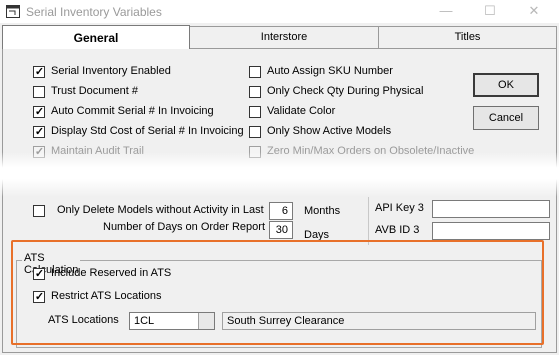 The width and height of the screenshot is (559, 355). I want to click on auto-commit-serial-label: Auto Commit Serial # In Invoicing, so click(132, 111).